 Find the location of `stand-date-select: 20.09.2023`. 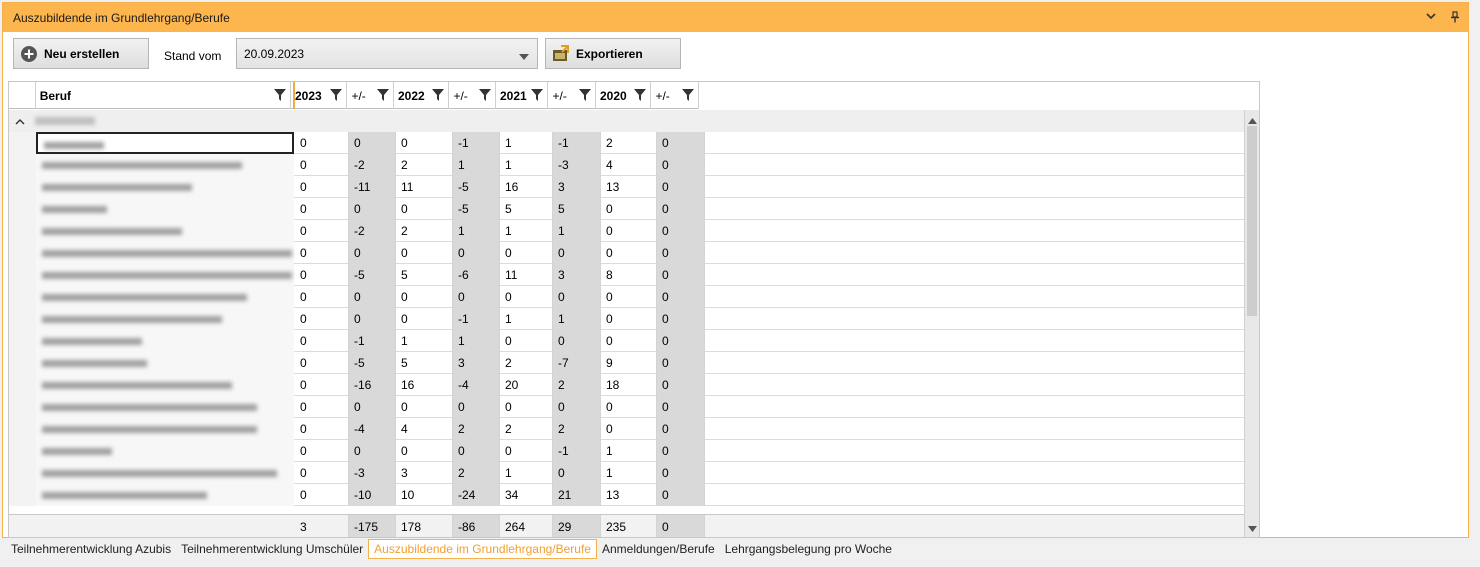

stand-date-select: 20.09.2023 is located at coordinates (387, 53).